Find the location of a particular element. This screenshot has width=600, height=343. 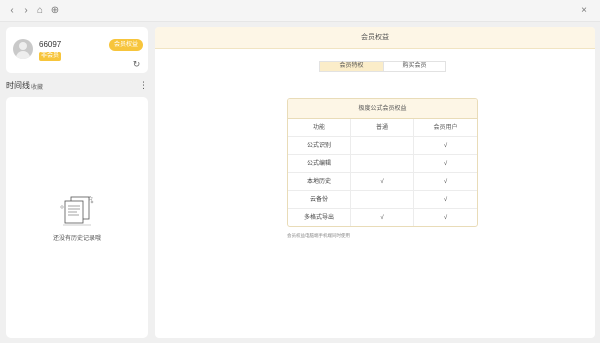

more-icon: ⋮ is located at coordinates (143, 85).